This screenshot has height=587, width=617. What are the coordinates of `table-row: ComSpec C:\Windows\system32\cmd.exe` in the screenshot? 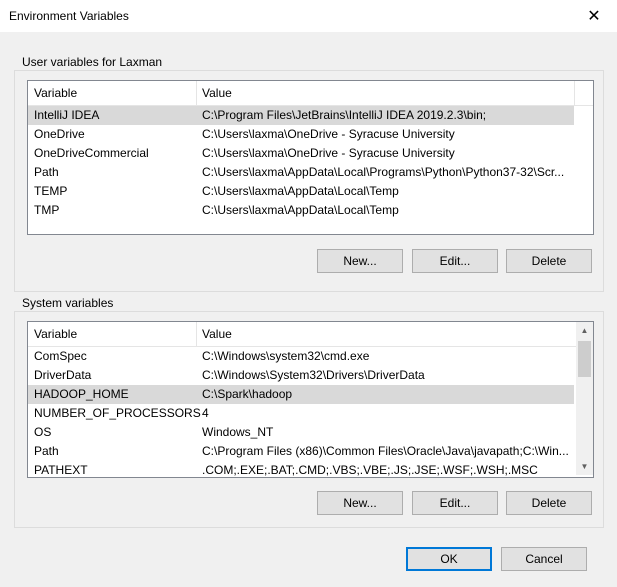 It's located at (301, 356).